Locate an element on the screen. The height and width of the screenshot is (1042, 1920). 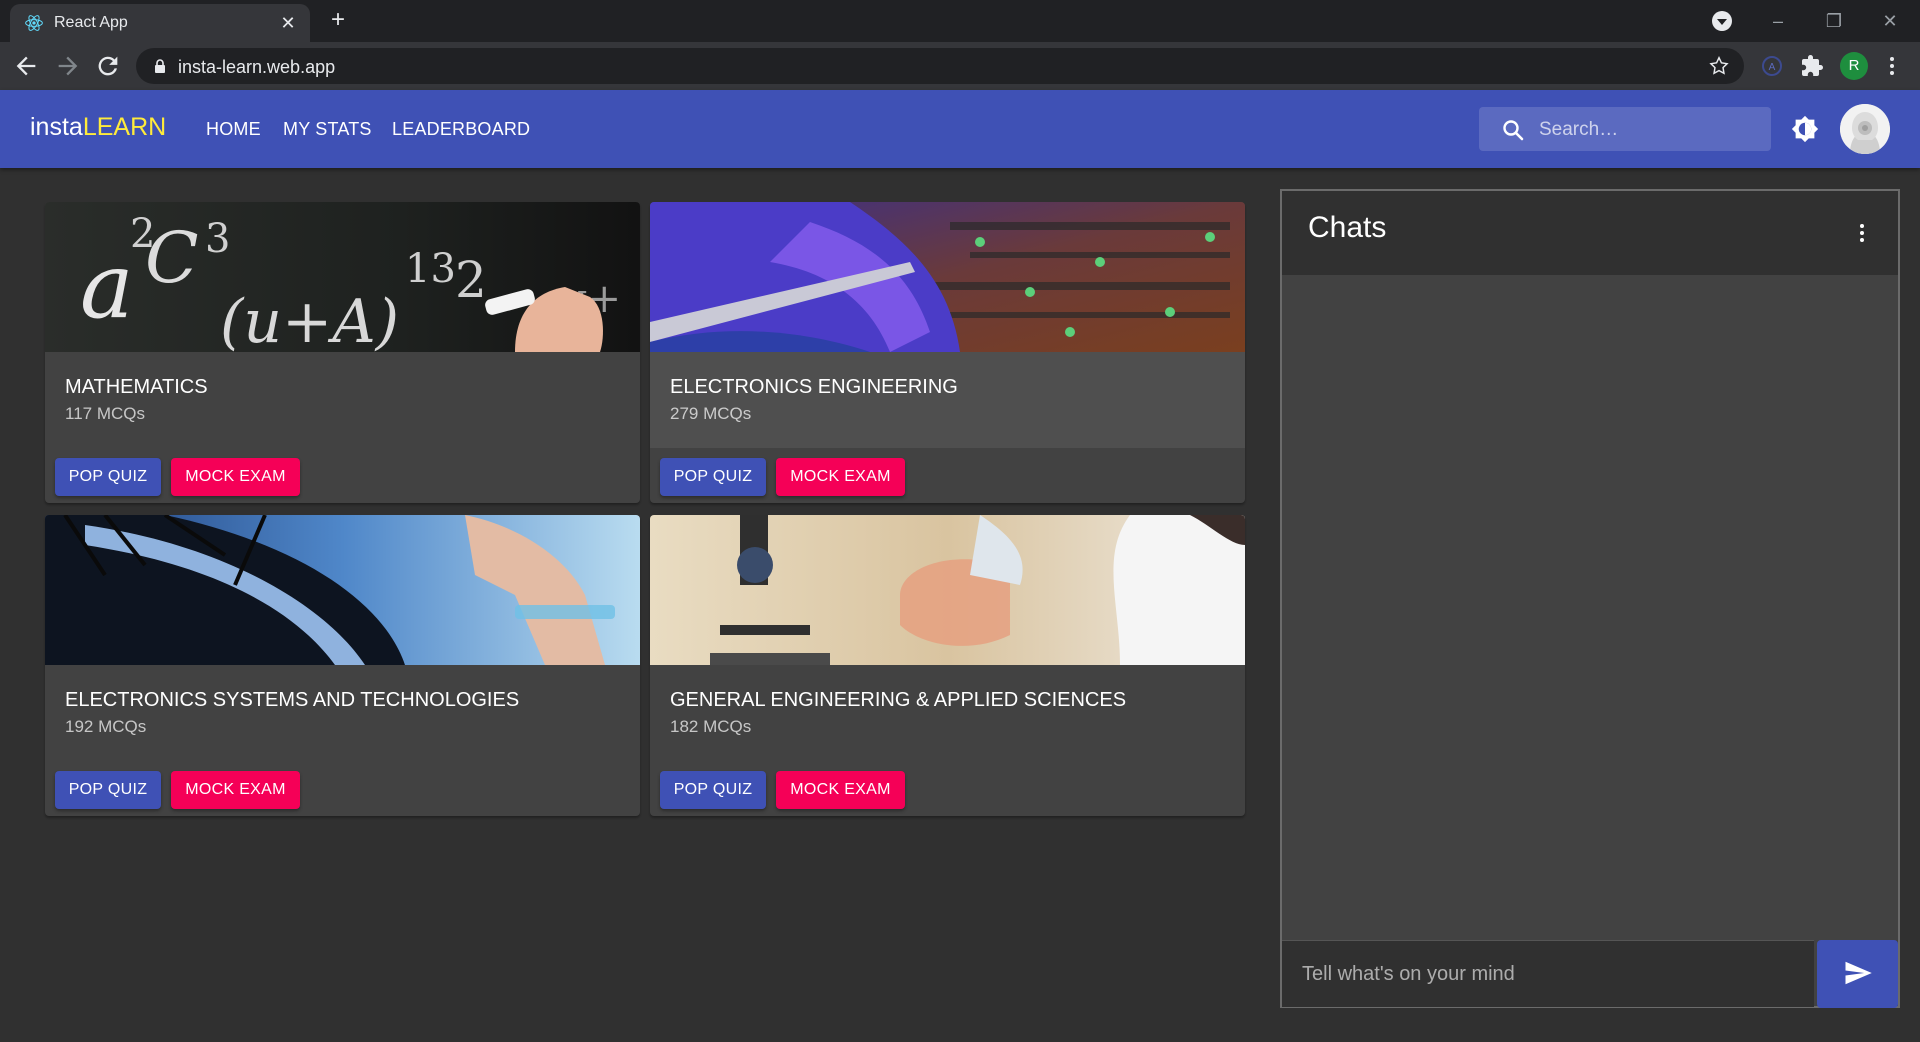
brand-logo: instaLEARN is located at coordinates (98, 127).